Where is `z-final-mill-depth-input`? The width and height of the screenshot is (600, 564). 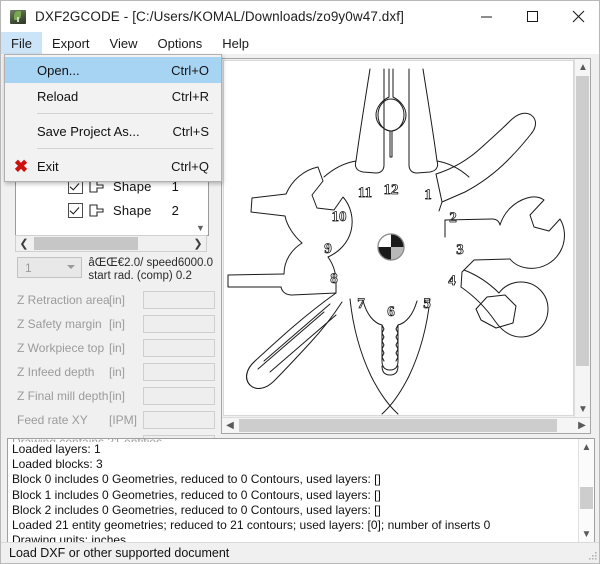 z-final-mill-depth-input is located at coordinates (179, 396).